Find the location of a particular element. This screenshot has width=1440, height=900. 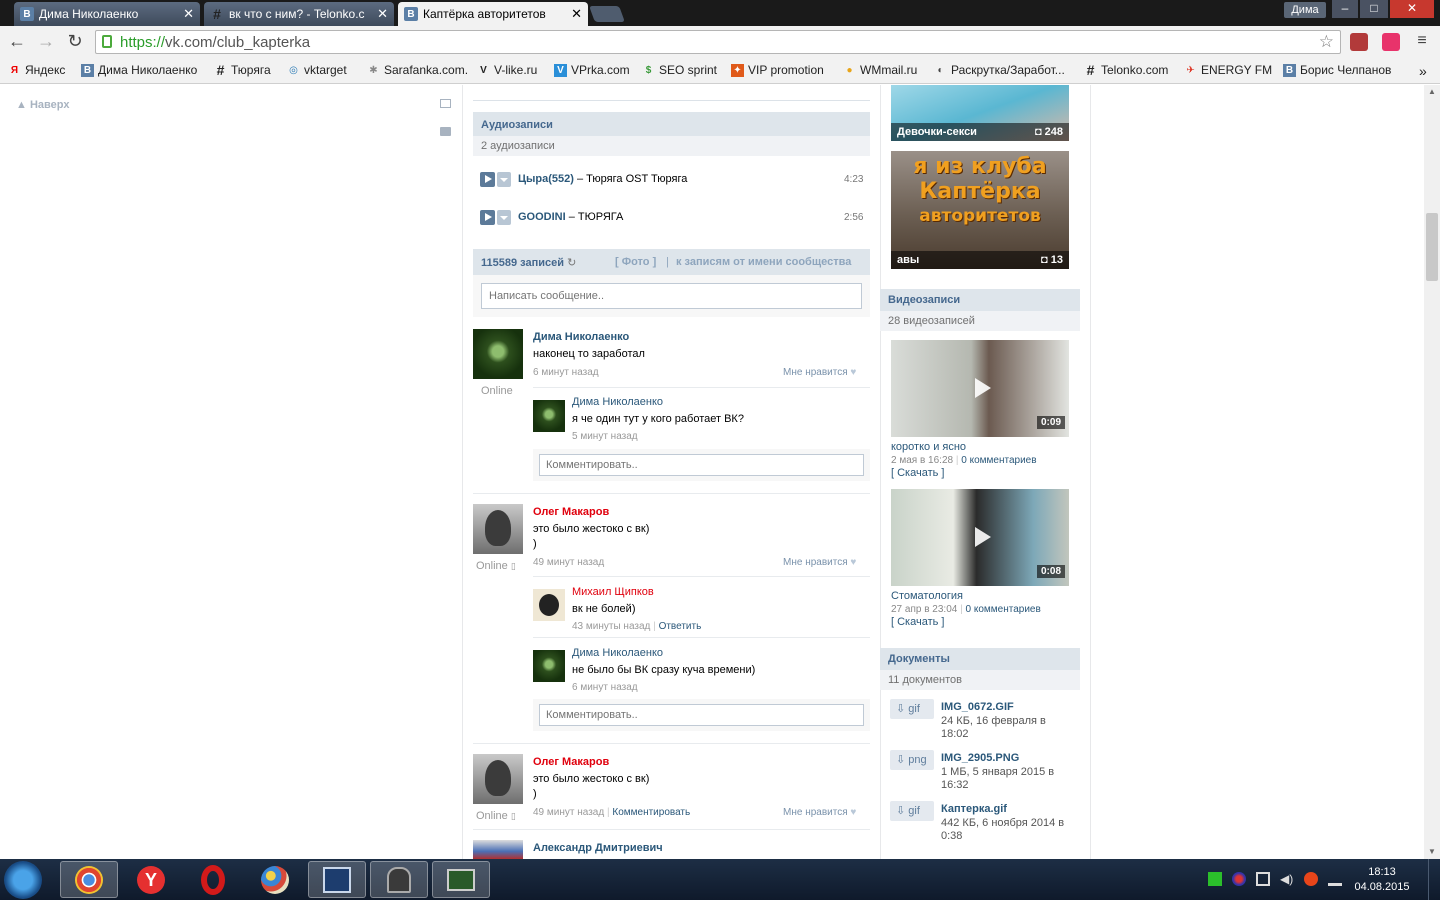

post-author: Дима Николаенко is located at coordinates (581, 337).